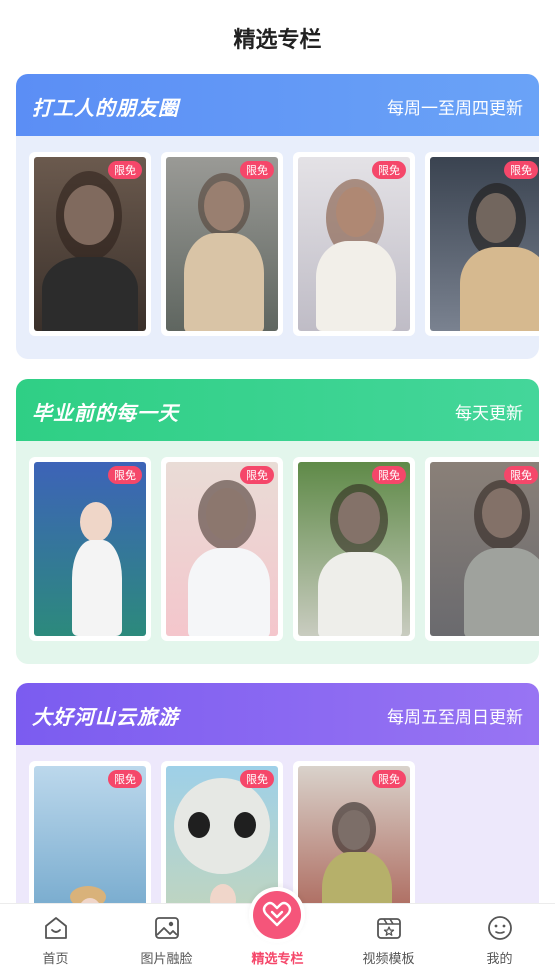  I want to click on nav-item-video-templates: 视频模板, so click(388, 937).